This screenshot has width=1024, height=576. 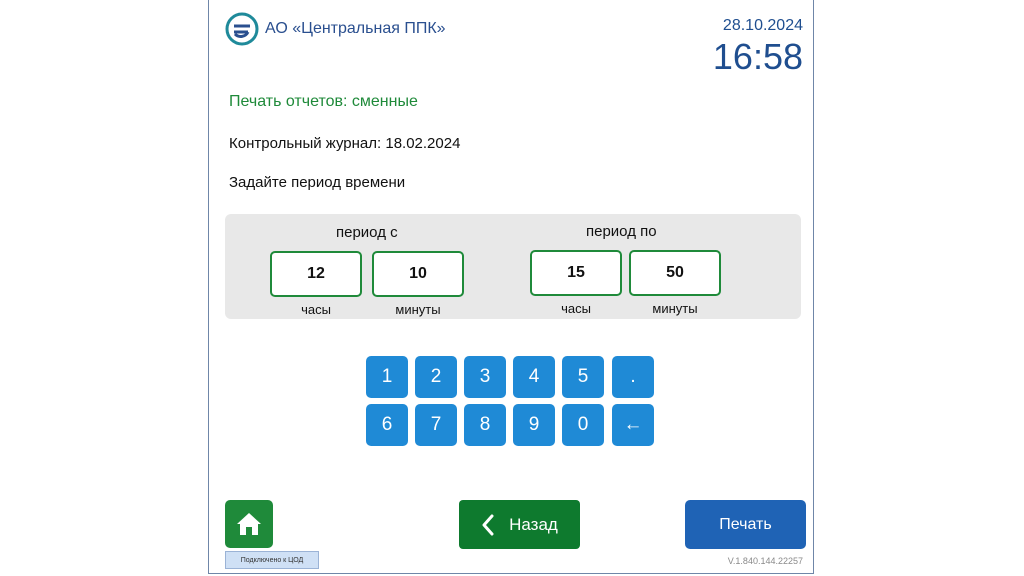 What do you see at coordinates (757, 56) in the screenshot?
I see `current-time: 16:58` at bounding box center [757, 56].